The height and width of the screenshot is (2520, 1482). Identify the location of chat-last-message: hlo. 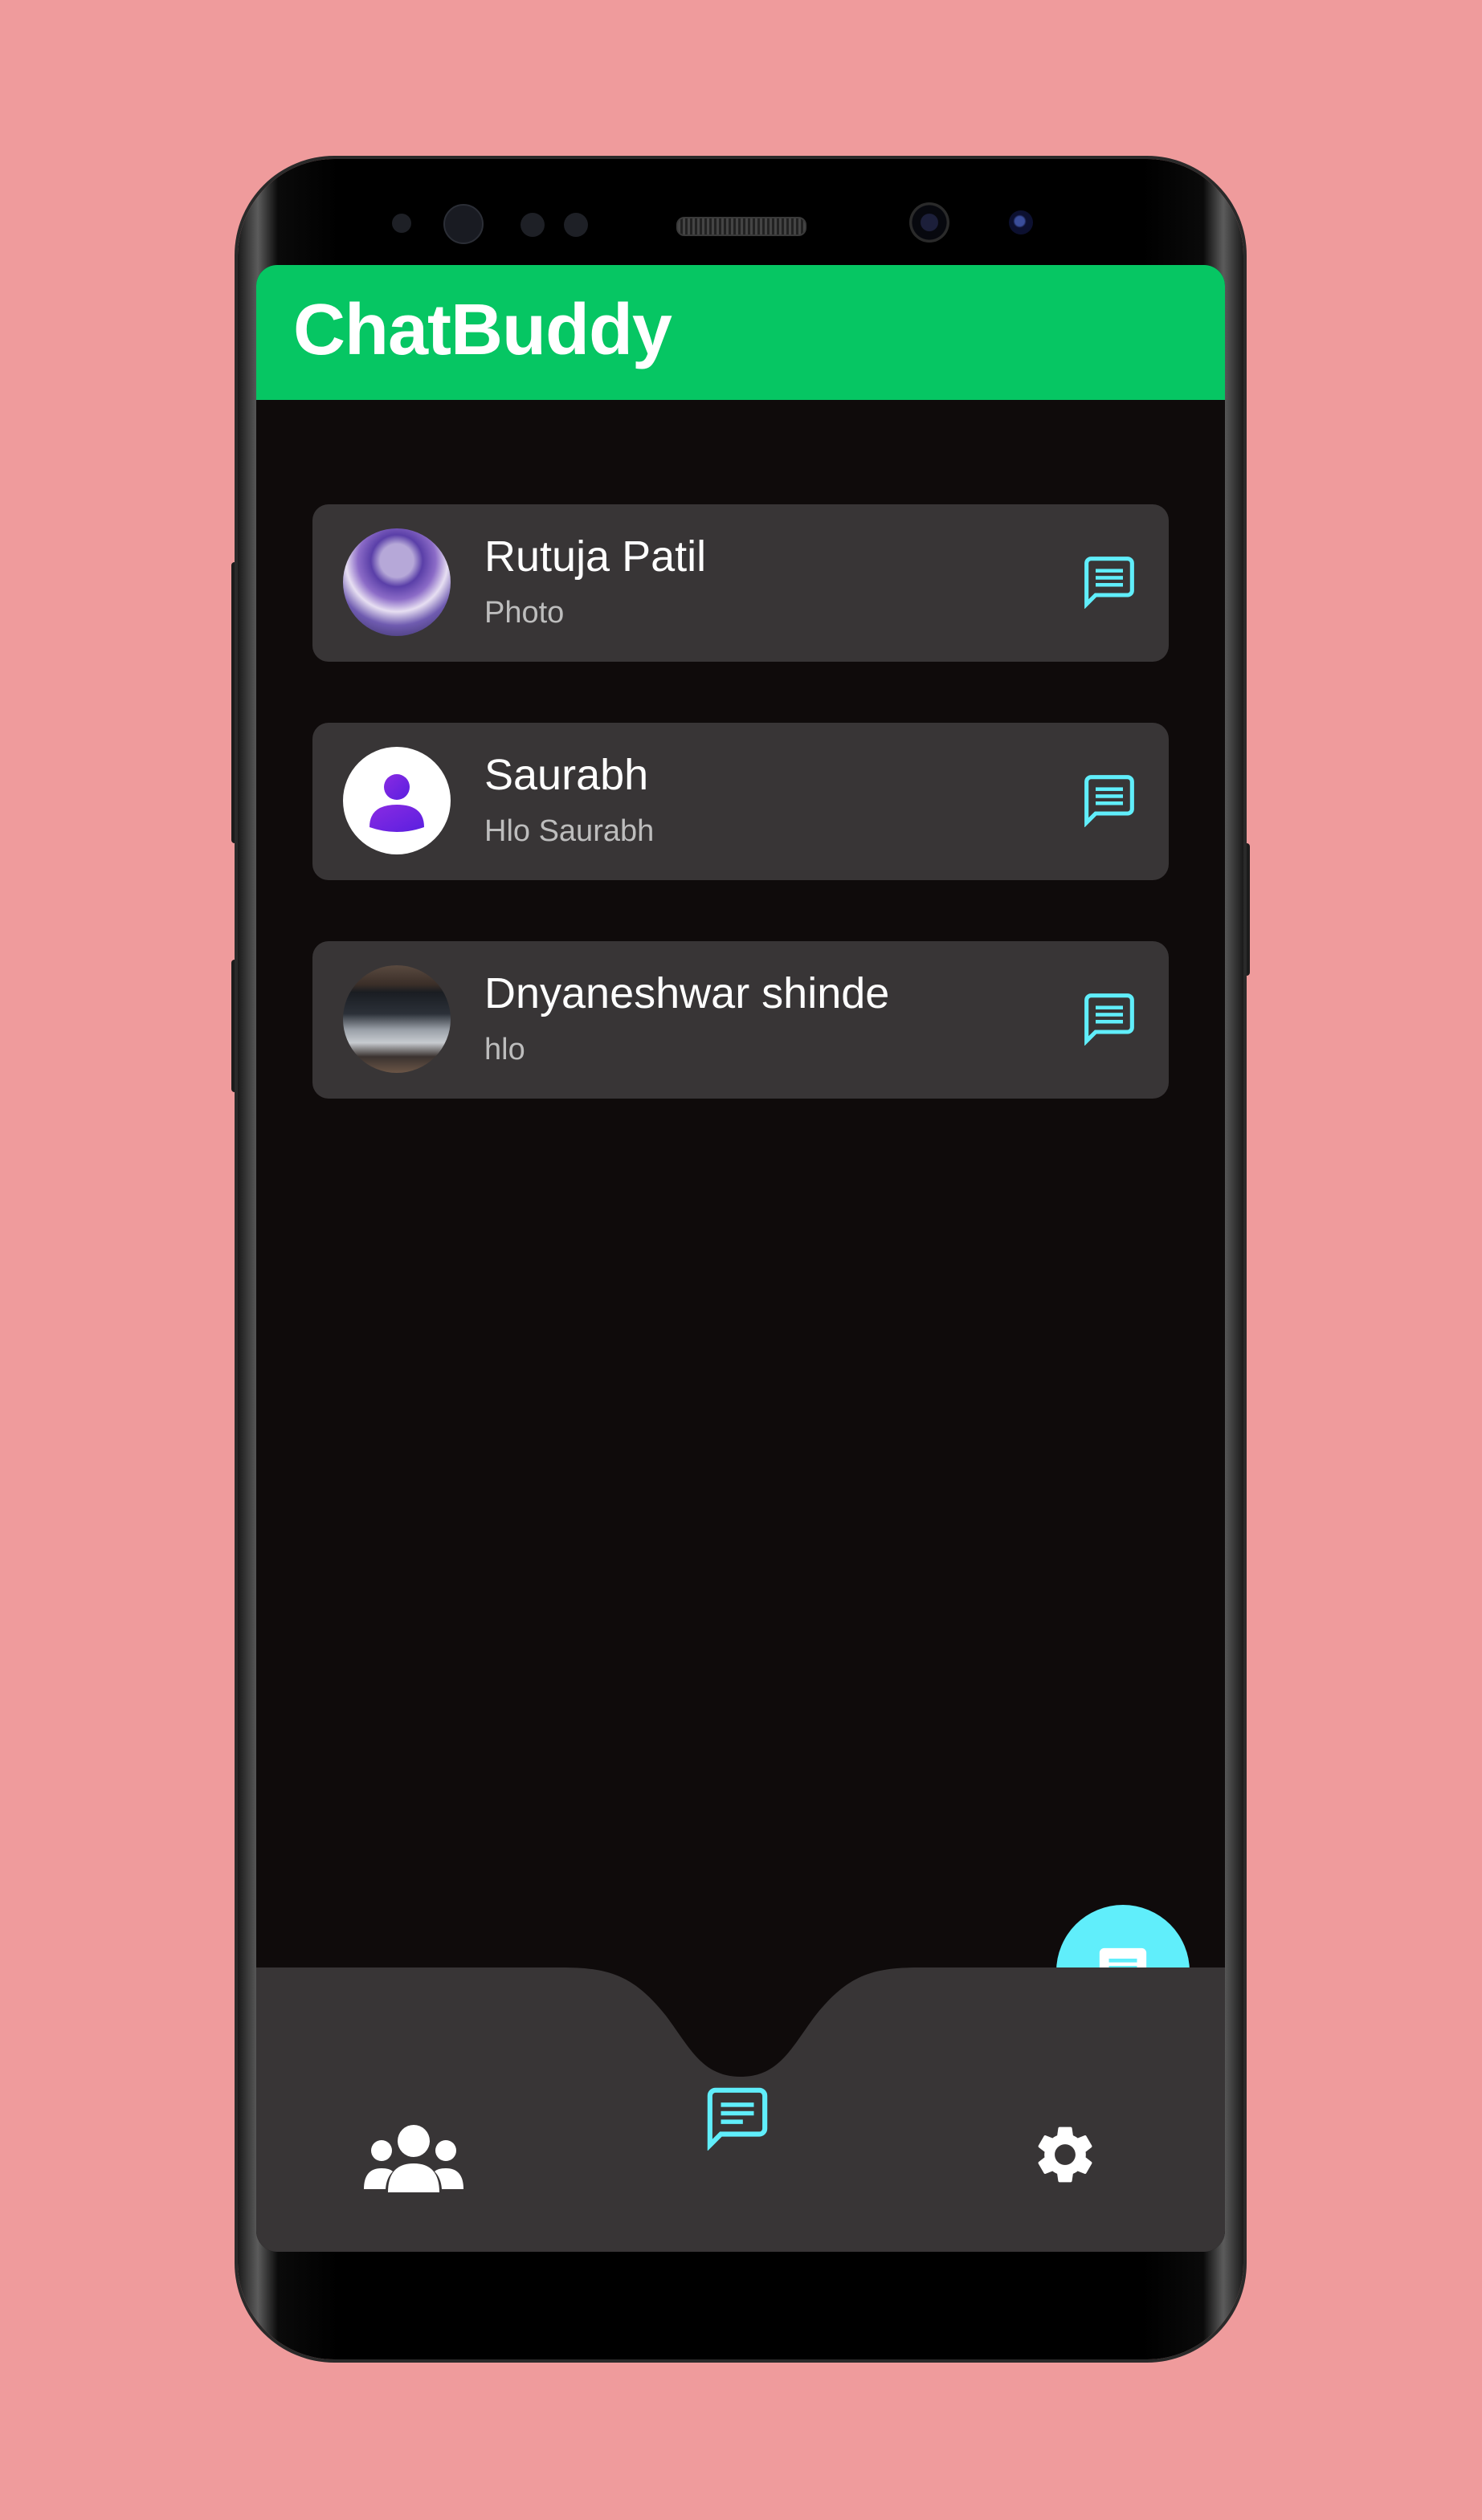
(504, 1049).